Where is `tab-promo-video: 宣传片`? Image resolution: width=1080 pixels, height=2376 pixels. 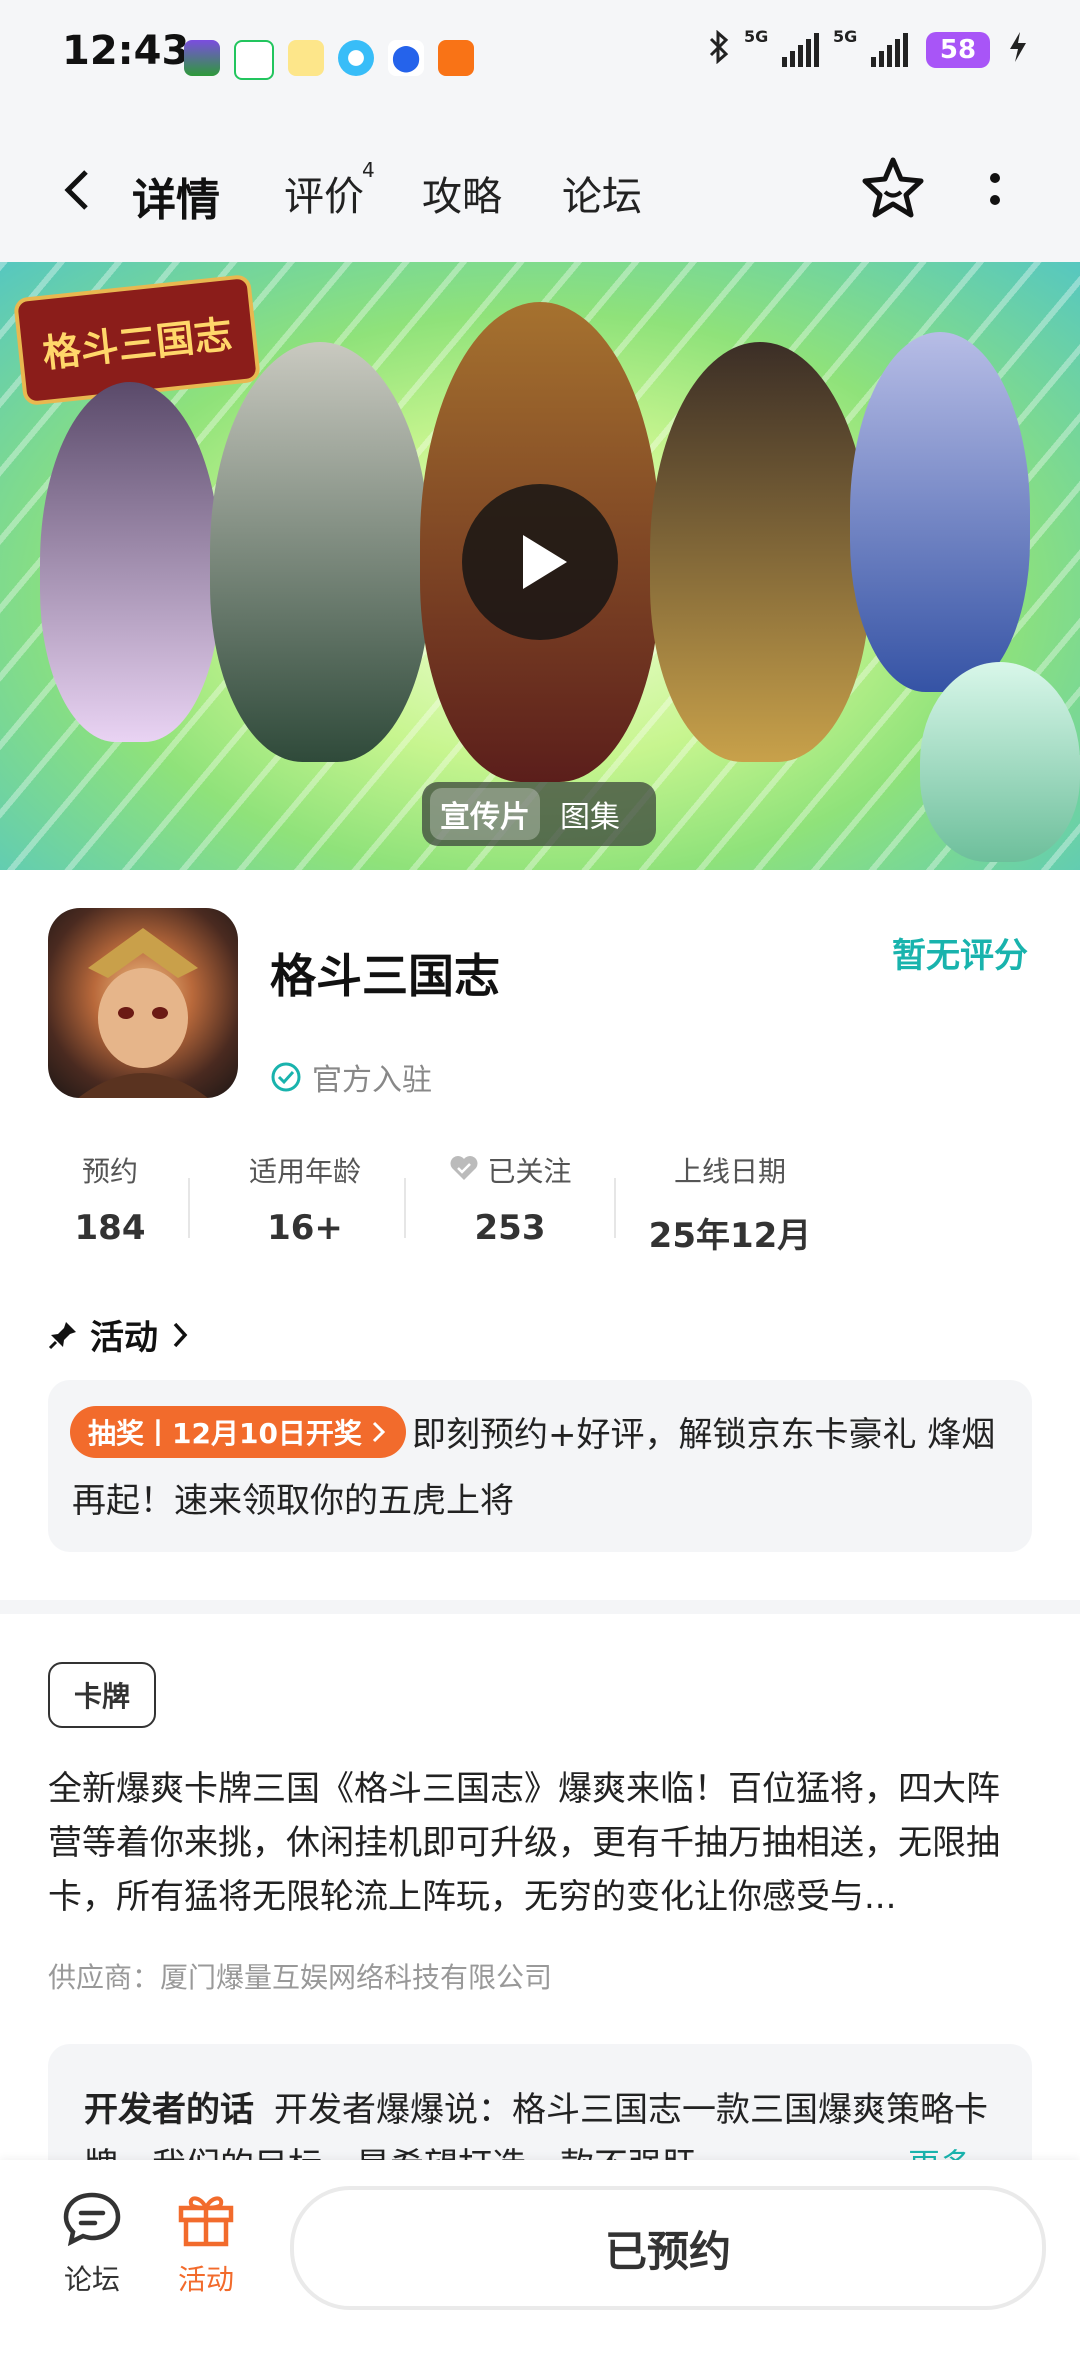 tab-promo-video: 宣传片 is located at coordinates (485, 814).